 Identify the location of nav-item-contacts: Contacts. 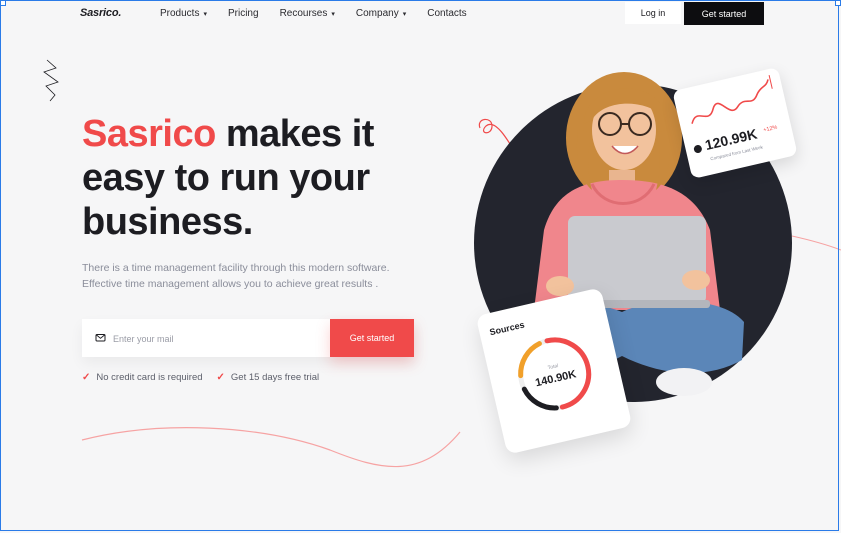
(446, 13).